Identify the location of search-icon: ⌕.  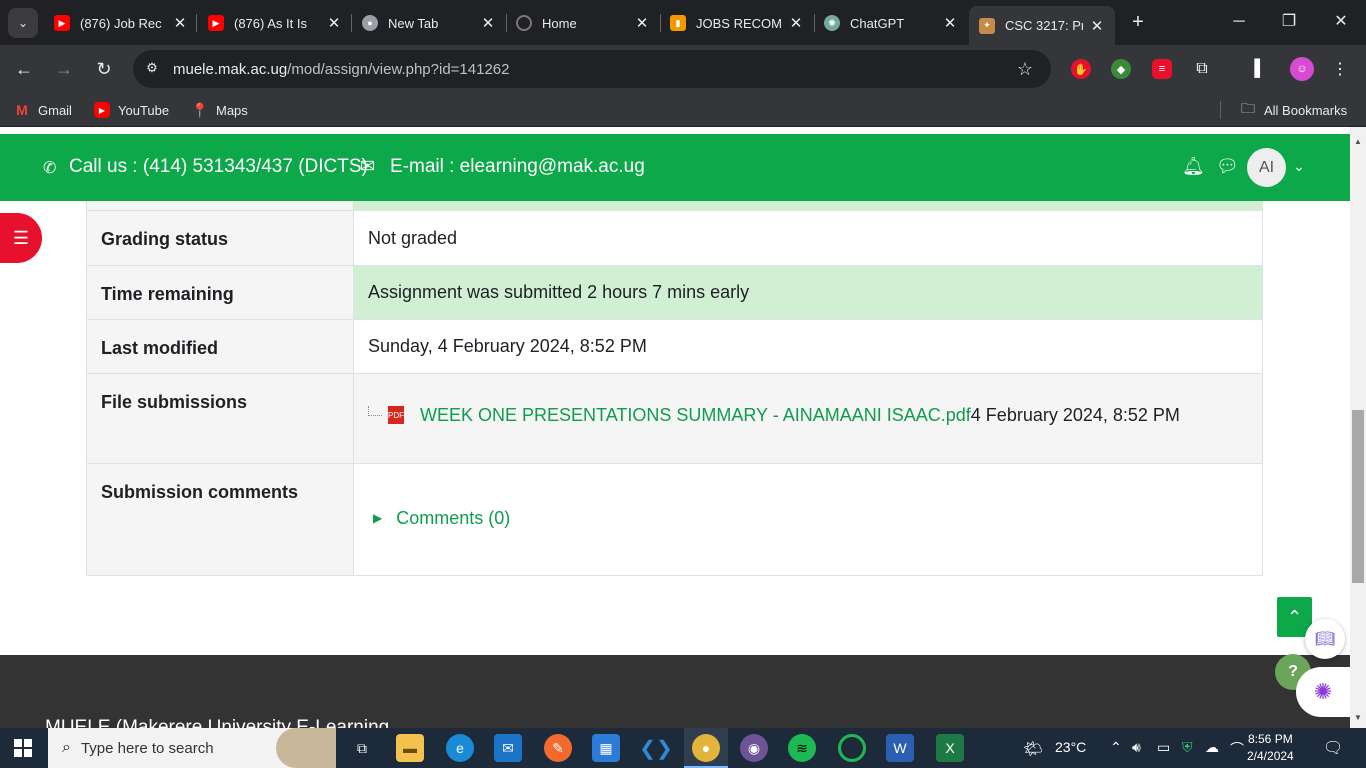
(66, 747).